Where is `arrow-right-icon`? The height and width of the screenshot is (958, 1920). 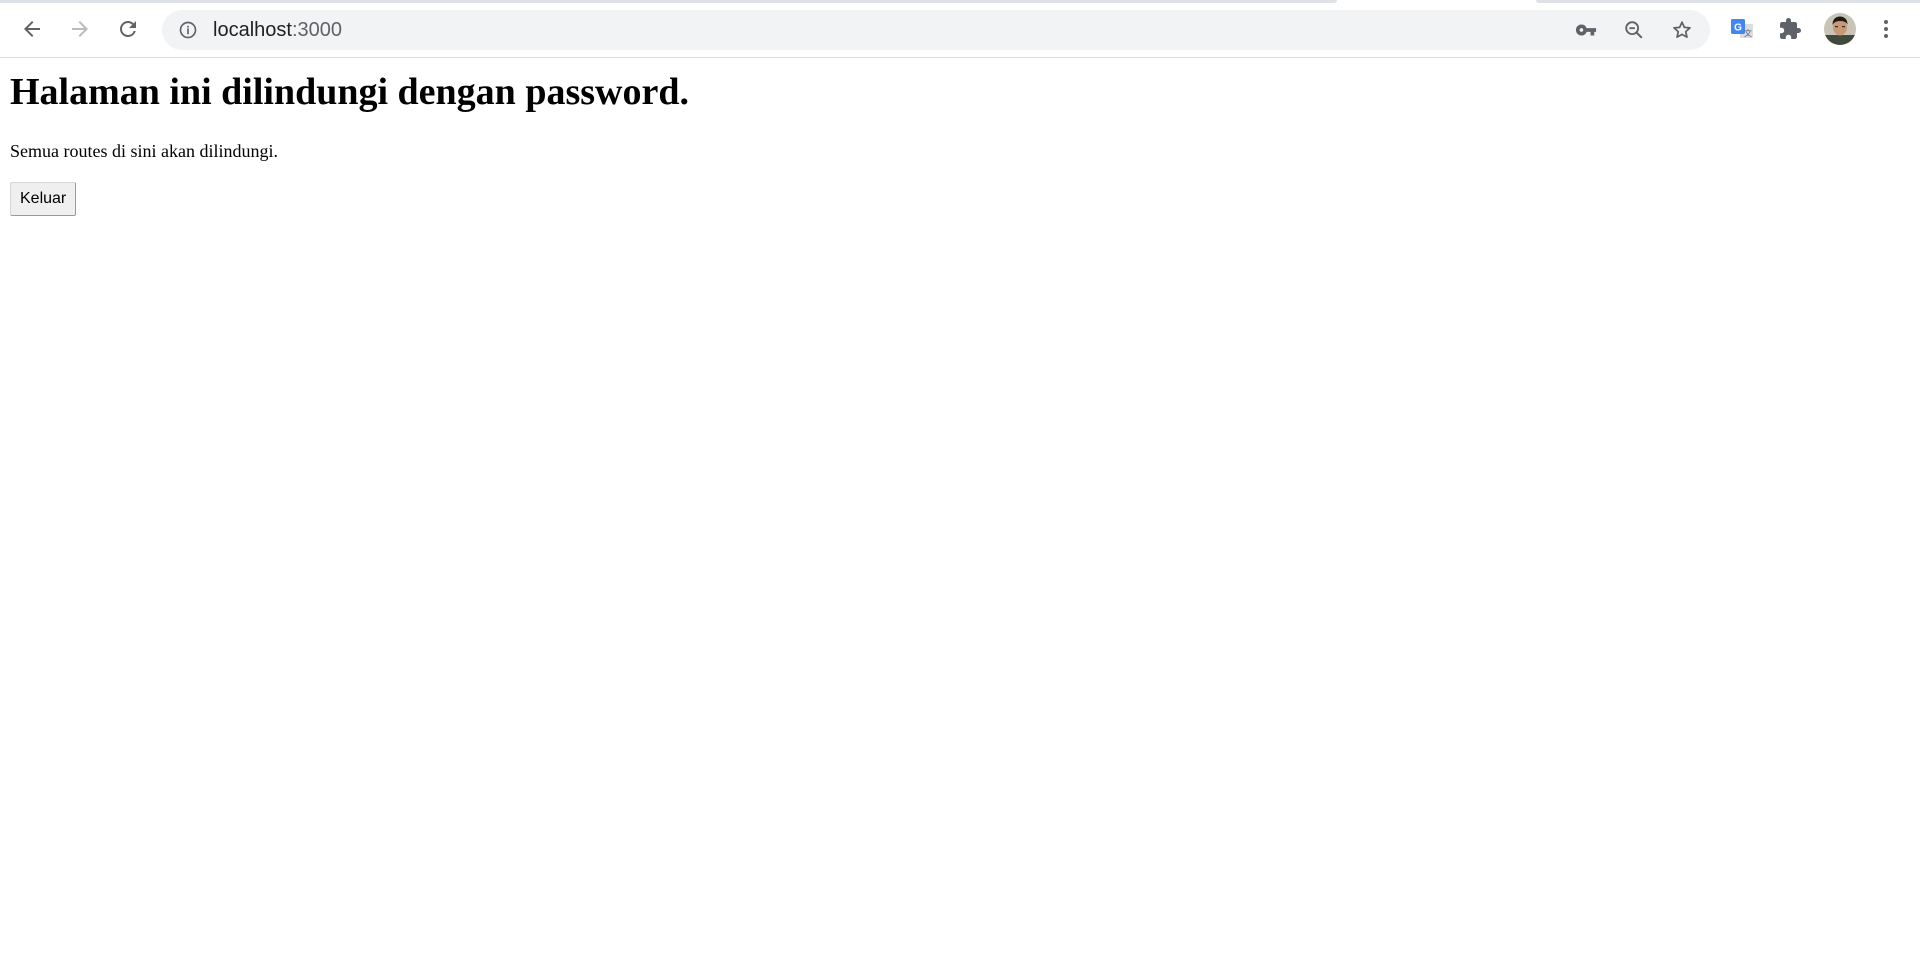
arrow-right-icon is located at coordinates (80, 29).